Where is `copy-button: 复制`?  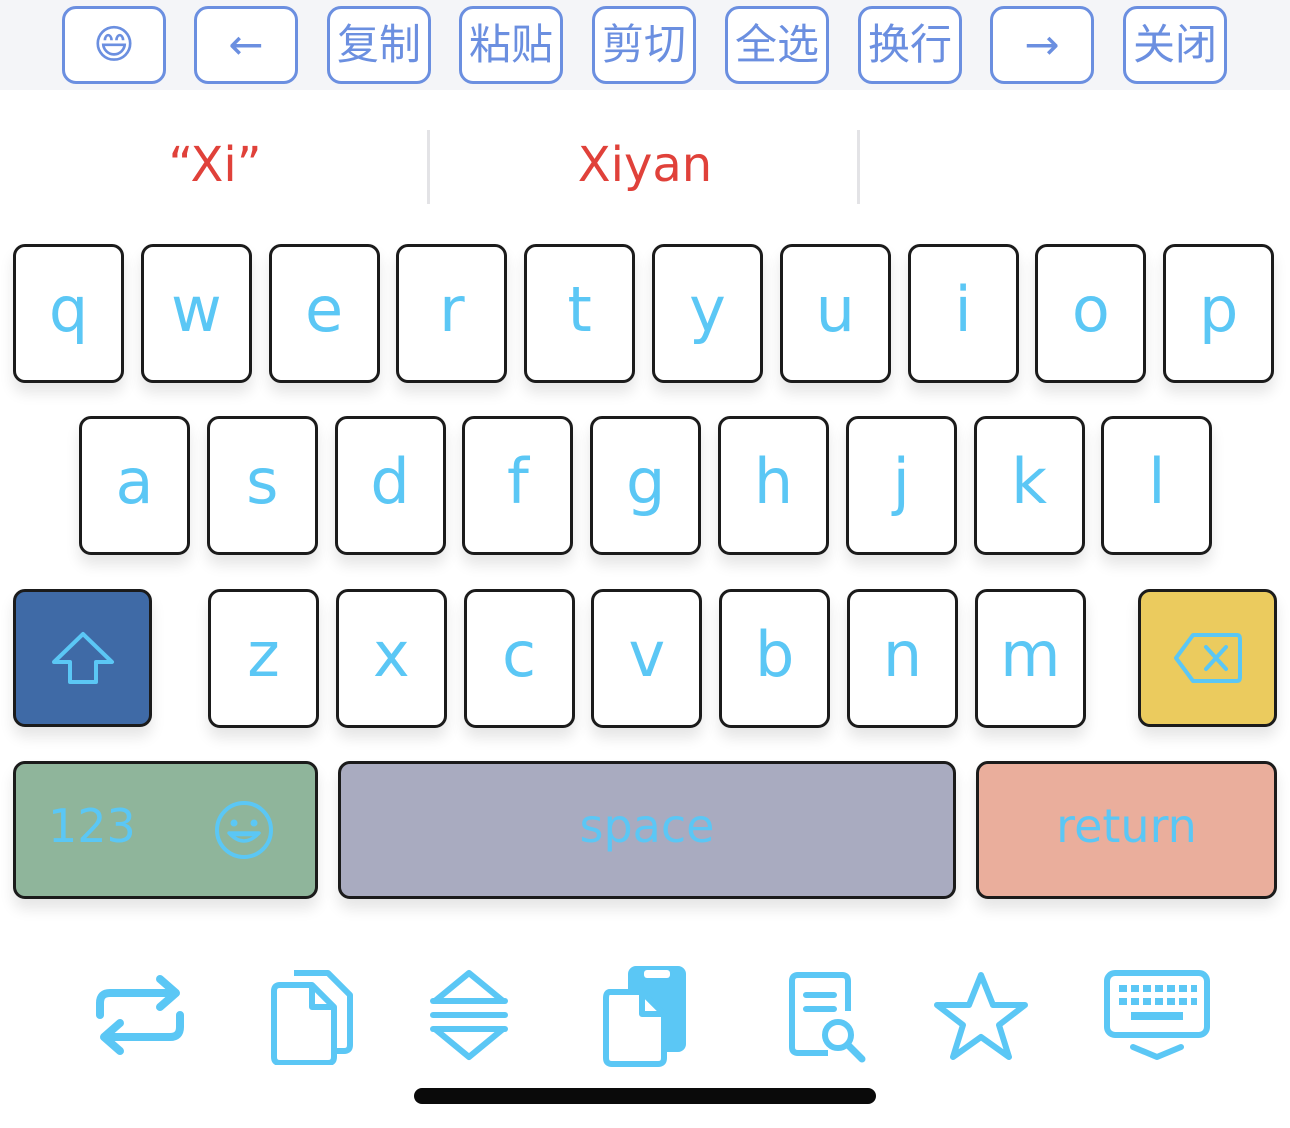 copy-button: 复制 is located at coordinates (379, 45).